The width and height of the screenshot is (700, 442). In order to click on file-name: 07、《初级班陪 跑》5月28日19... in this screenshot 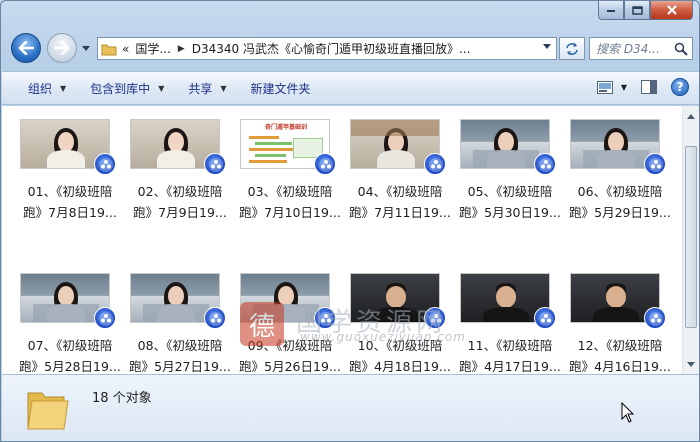, I will do `click(70, 354)`.